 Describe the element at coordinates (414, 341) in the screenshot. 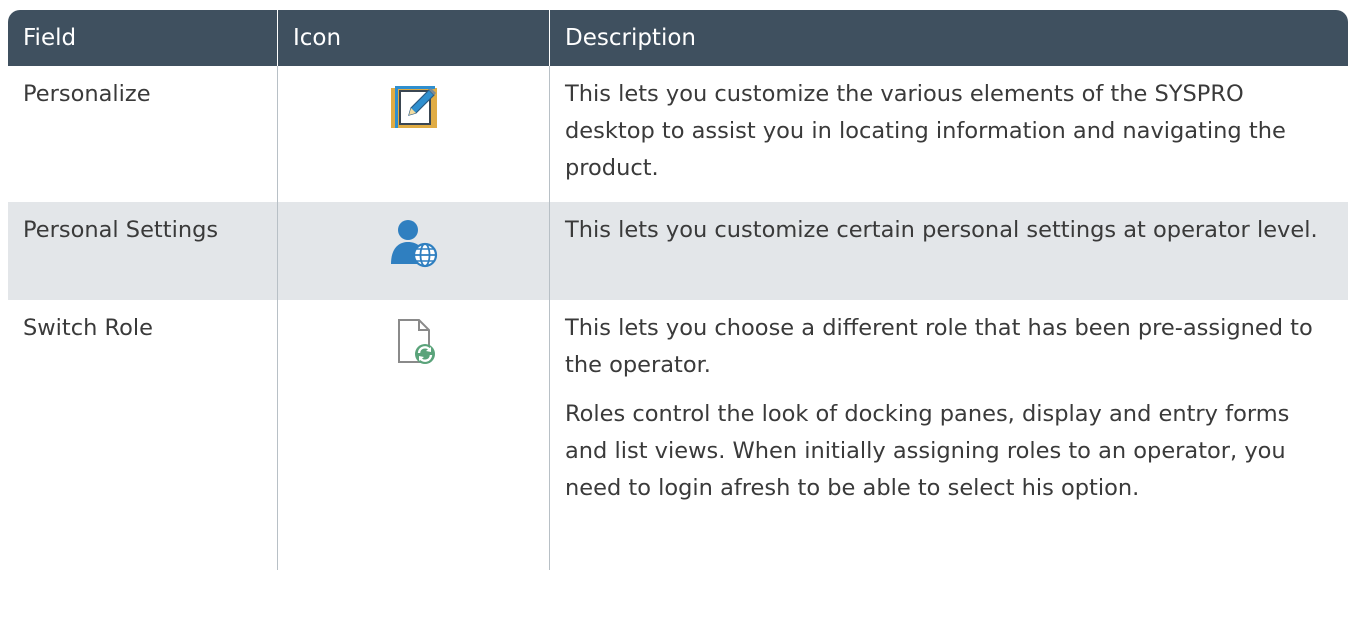

I see `switch-role-document-refresh-icon` at that location.